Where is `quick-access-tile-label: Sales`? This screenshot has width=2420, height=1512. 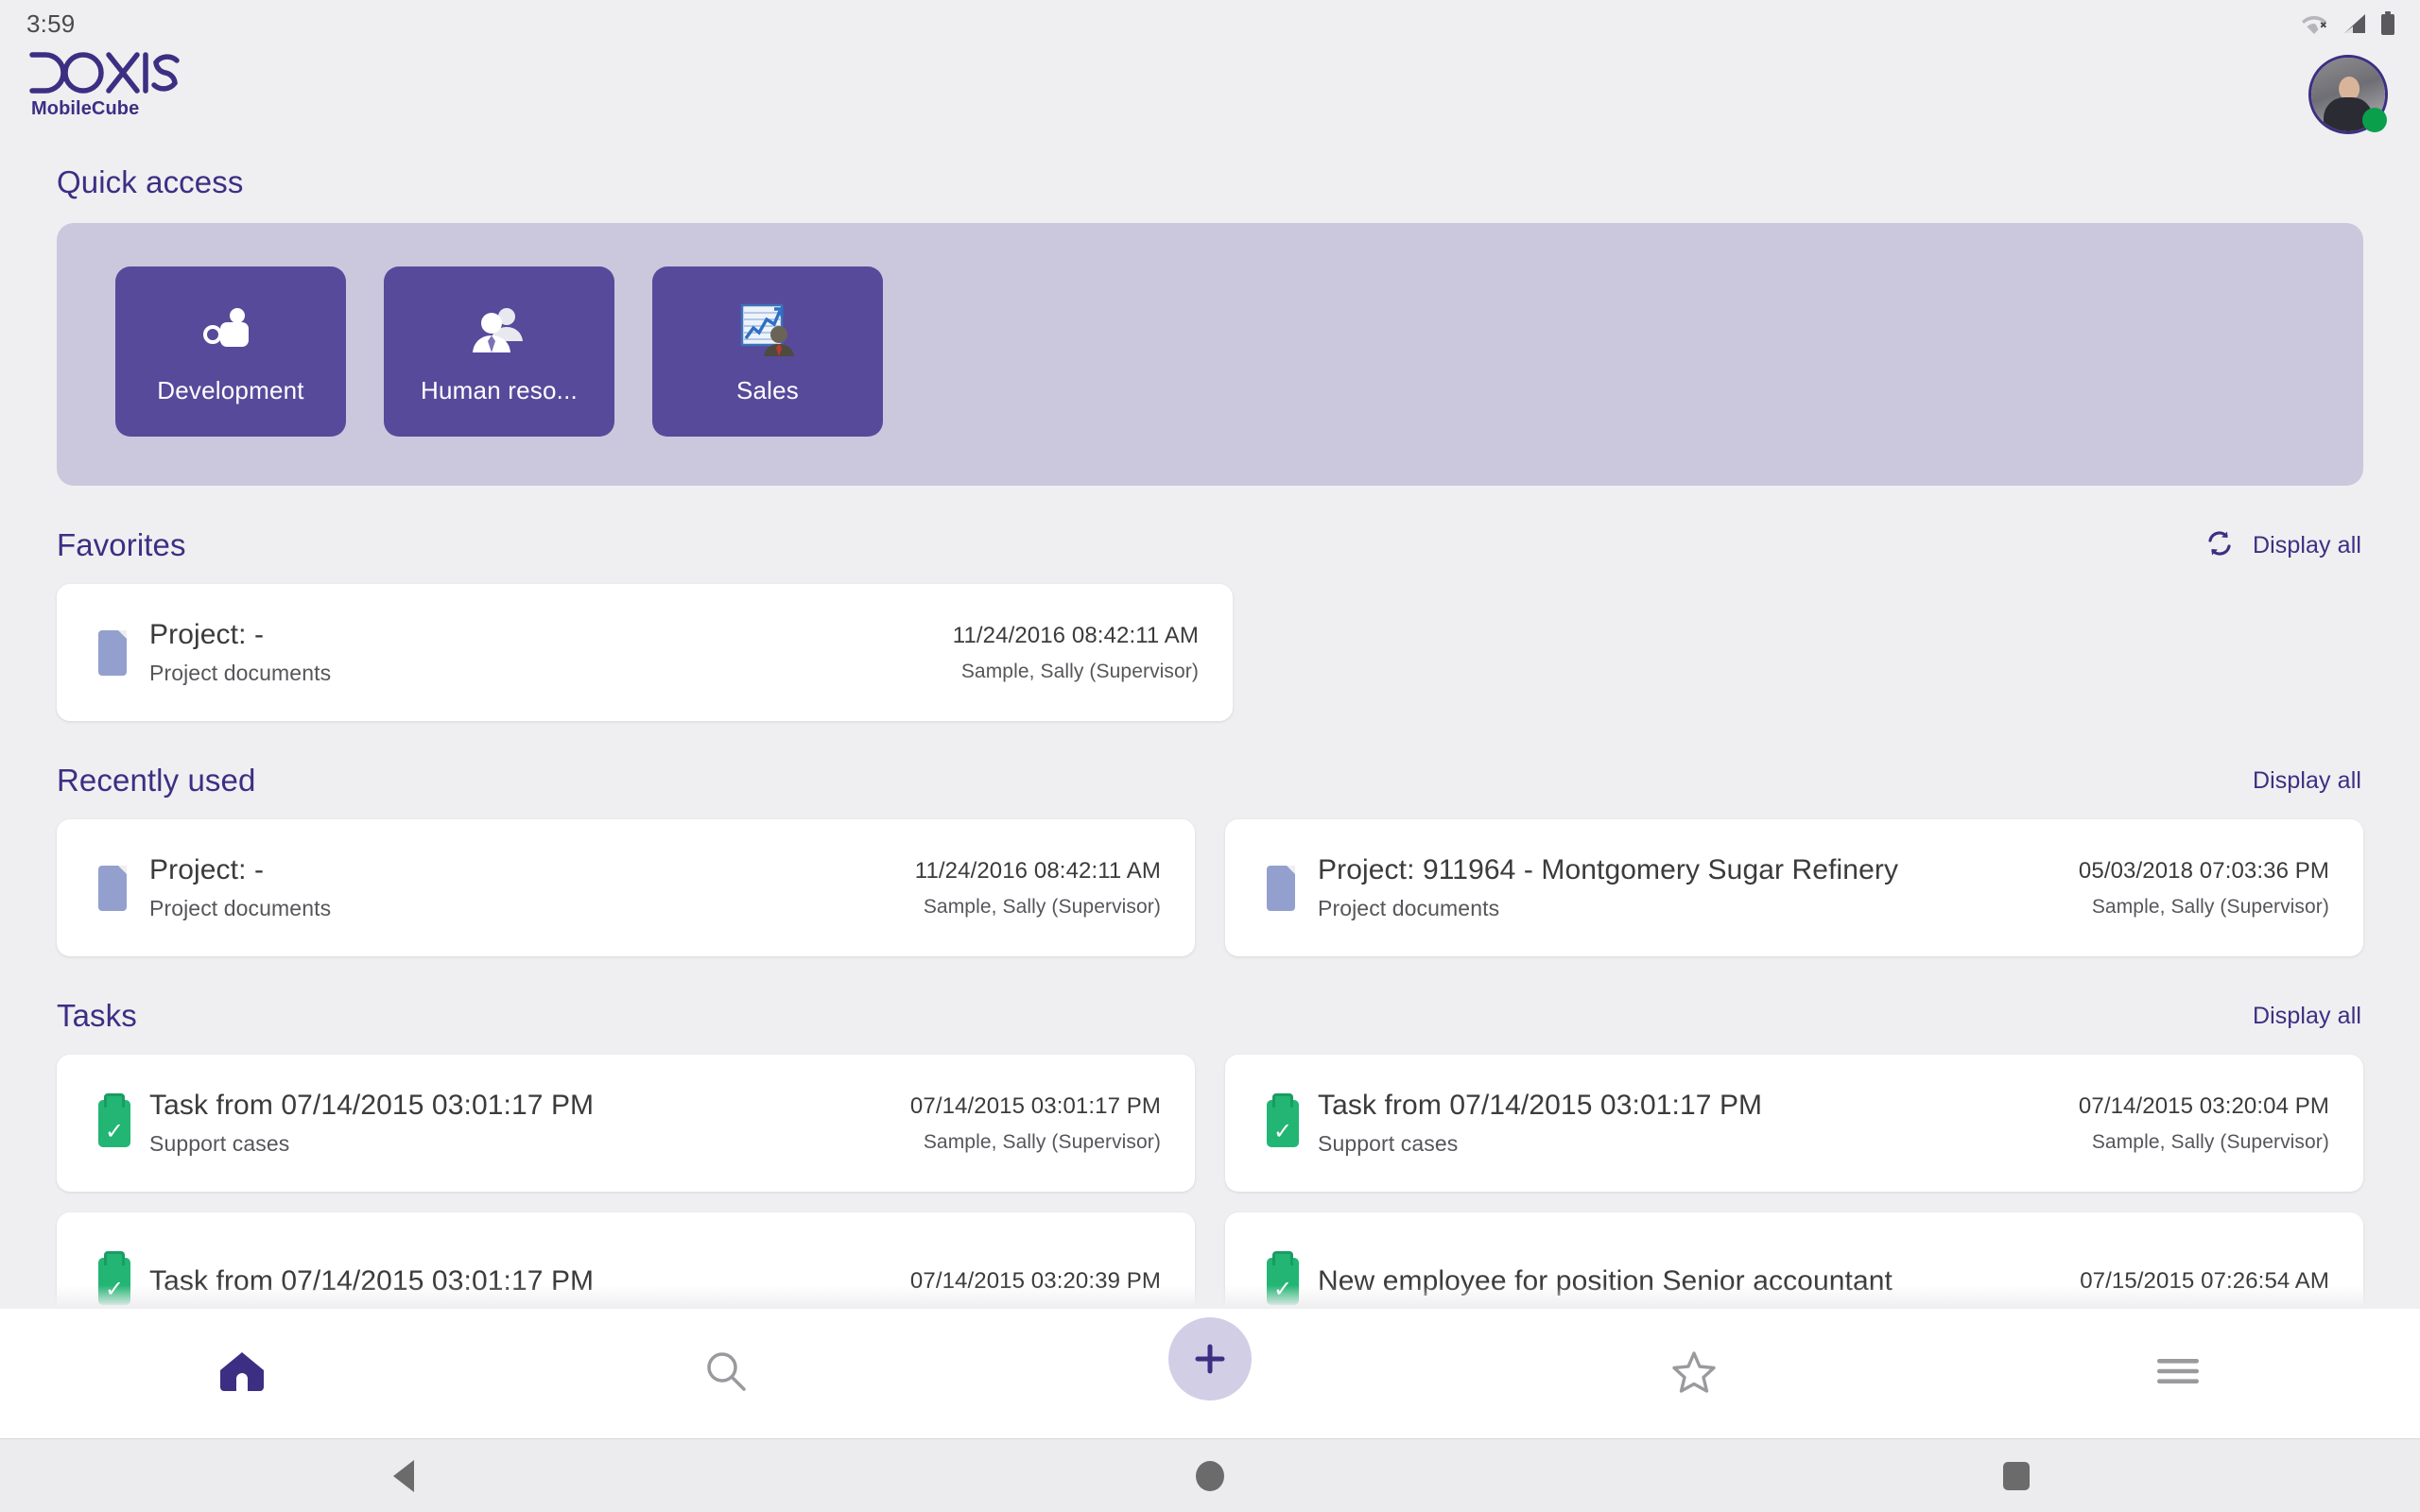 quick-access-tile-label: Sales is located at coordinates (767, 389).